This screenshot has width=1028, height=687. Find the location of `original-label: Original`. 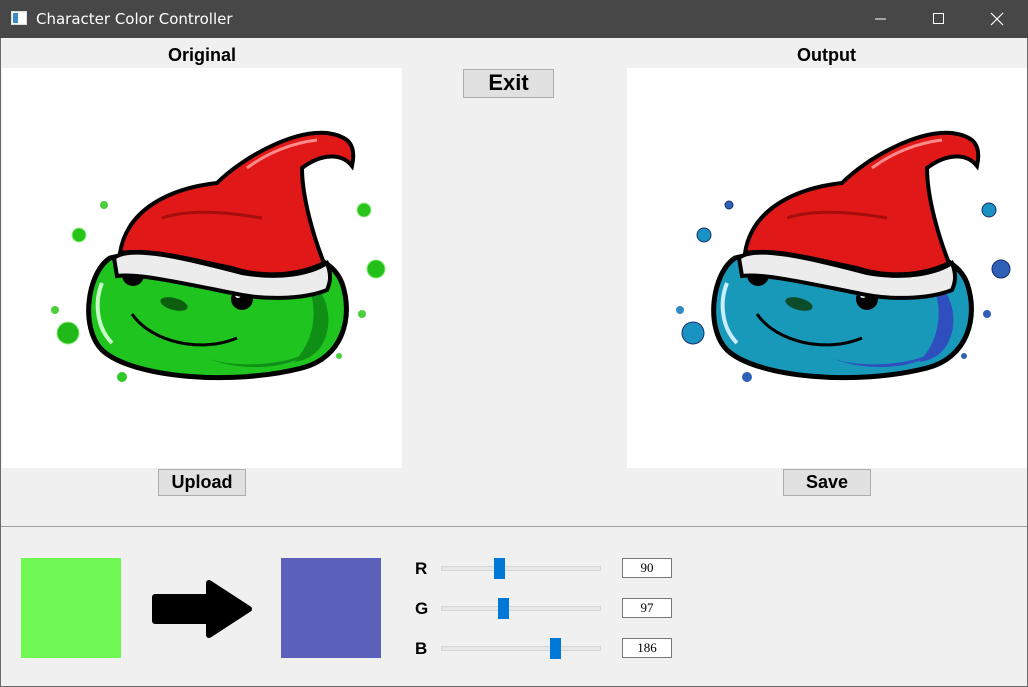

original-label: Original is located at coordinates (202, 55).